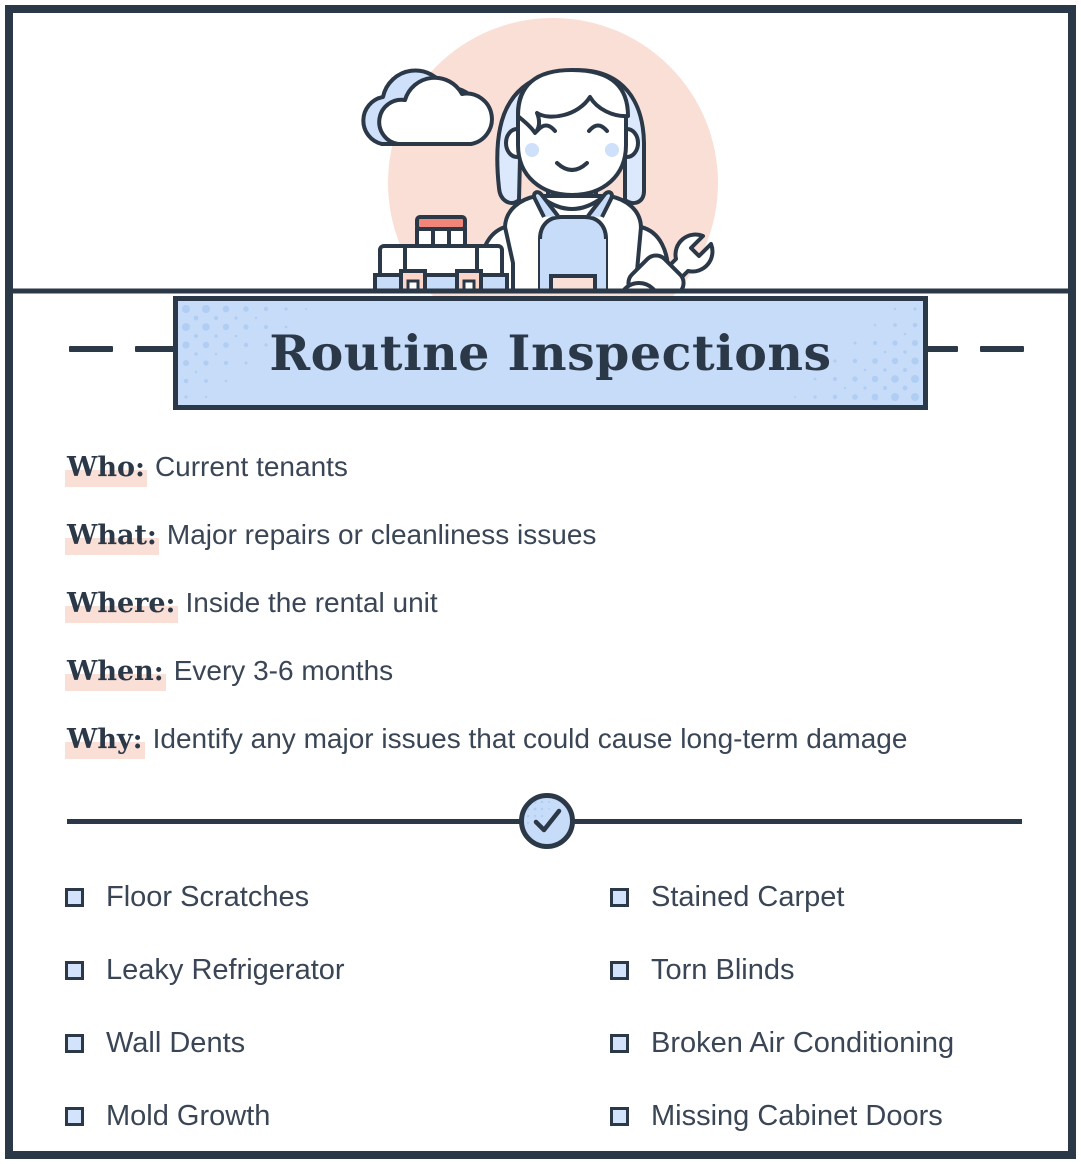 The height and width of the screenshot is (1164, 1081). I want to click on fact-row-who: Who: Current tenants, so click(555, 467).